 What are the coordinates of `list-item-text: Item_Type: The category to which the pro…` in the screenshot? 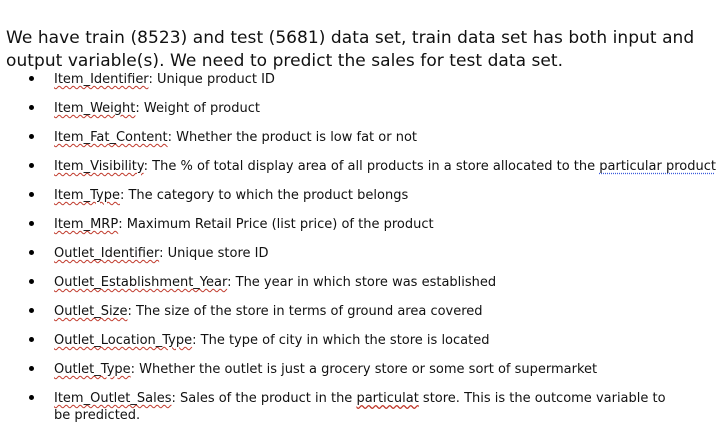 It's located at (381, 195).